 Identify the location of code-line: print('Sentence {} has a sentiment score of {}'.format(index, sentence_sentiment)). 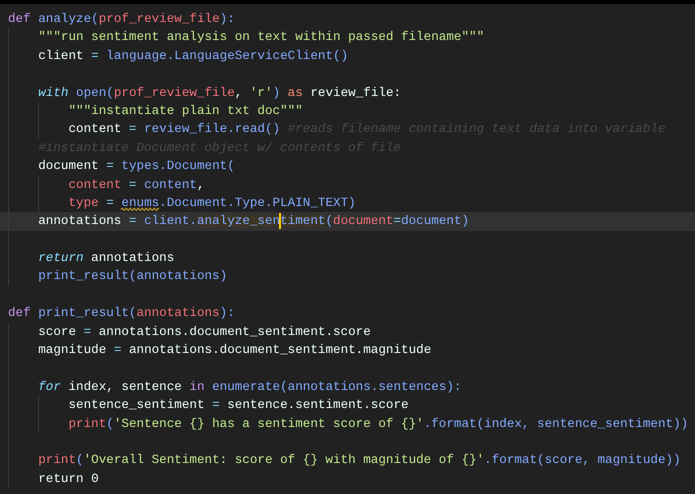
(378, 424).